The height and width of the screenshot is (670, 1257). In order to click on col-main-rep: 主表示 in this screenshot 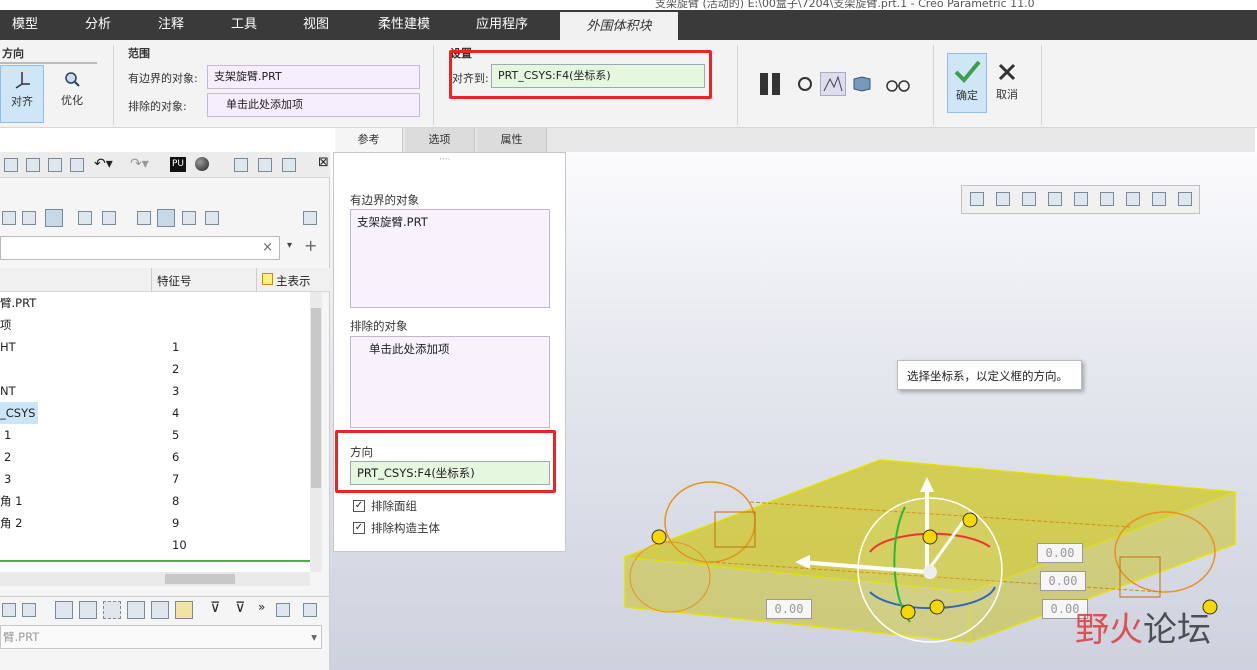, I will do `click(293, 281)`.